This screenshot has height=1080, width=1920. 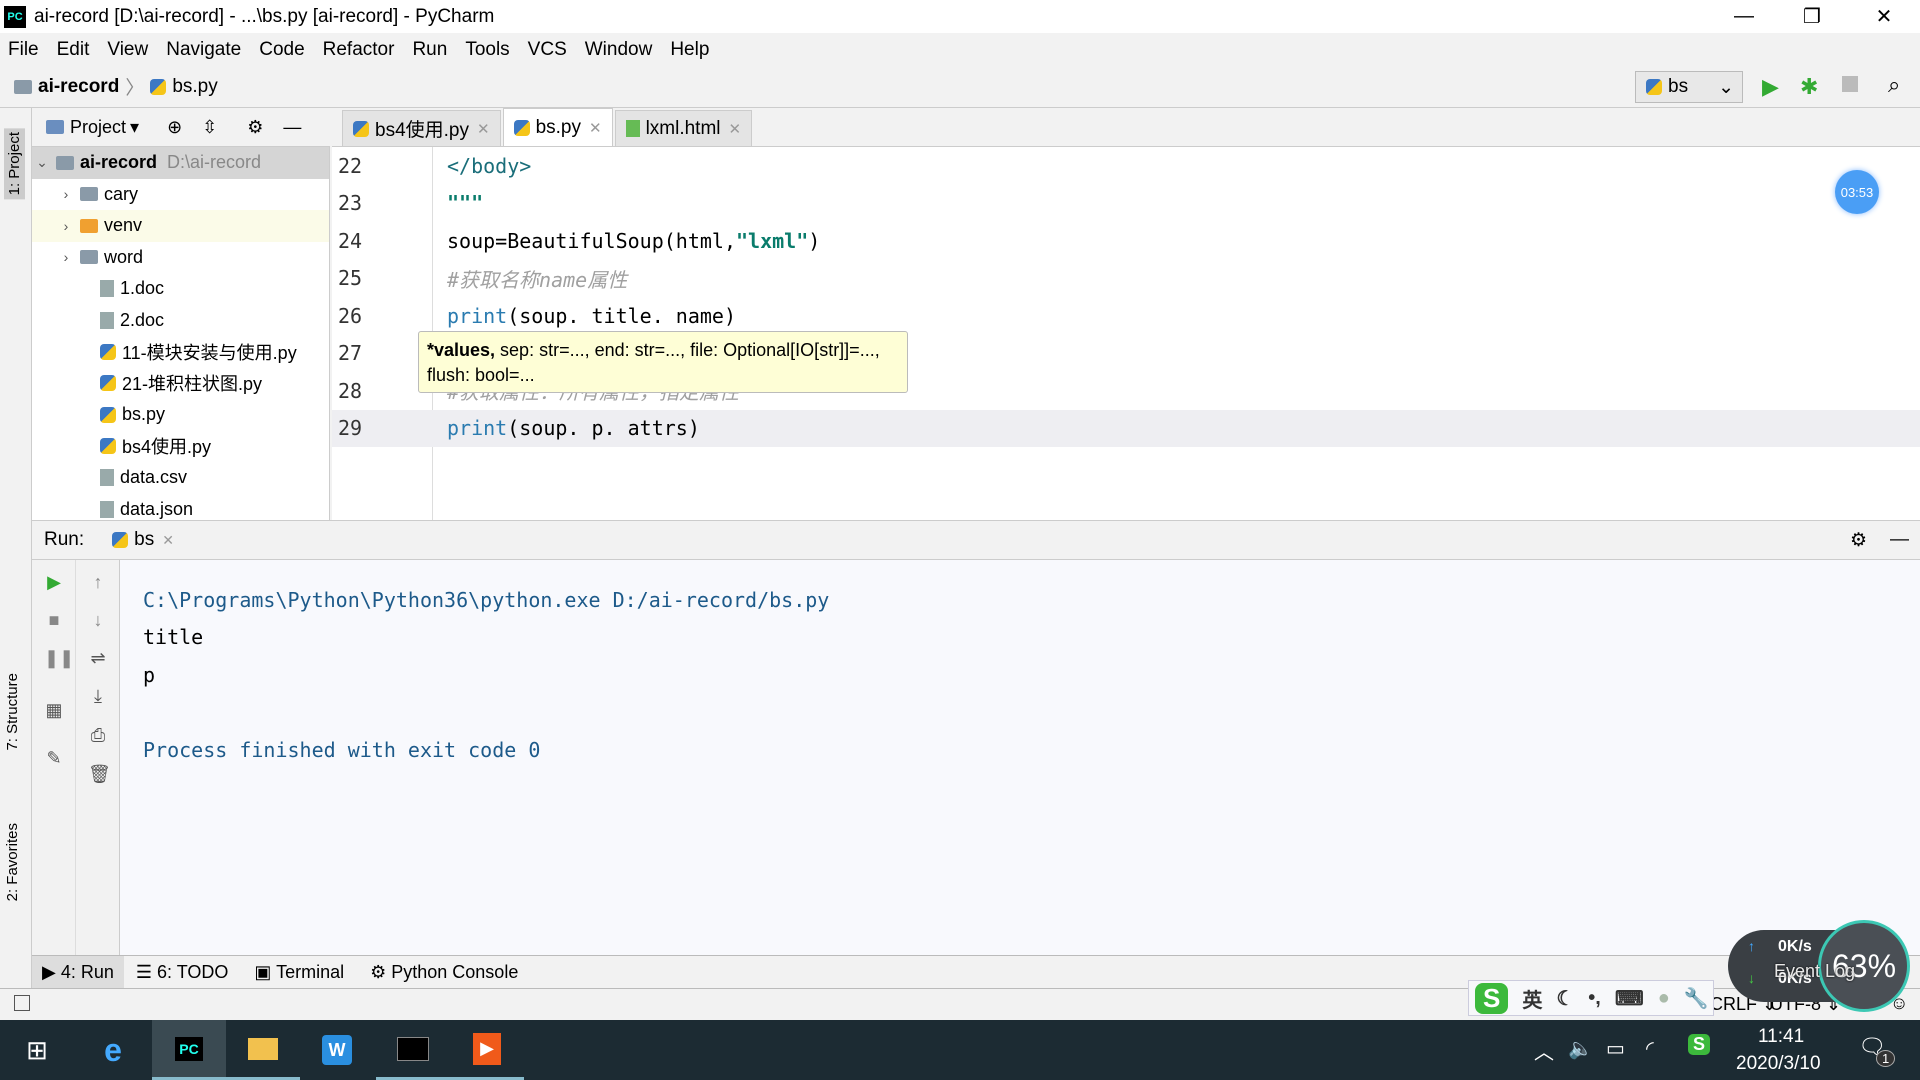 I want to click on pin-icon: ✎, so click(x=54, y=758).